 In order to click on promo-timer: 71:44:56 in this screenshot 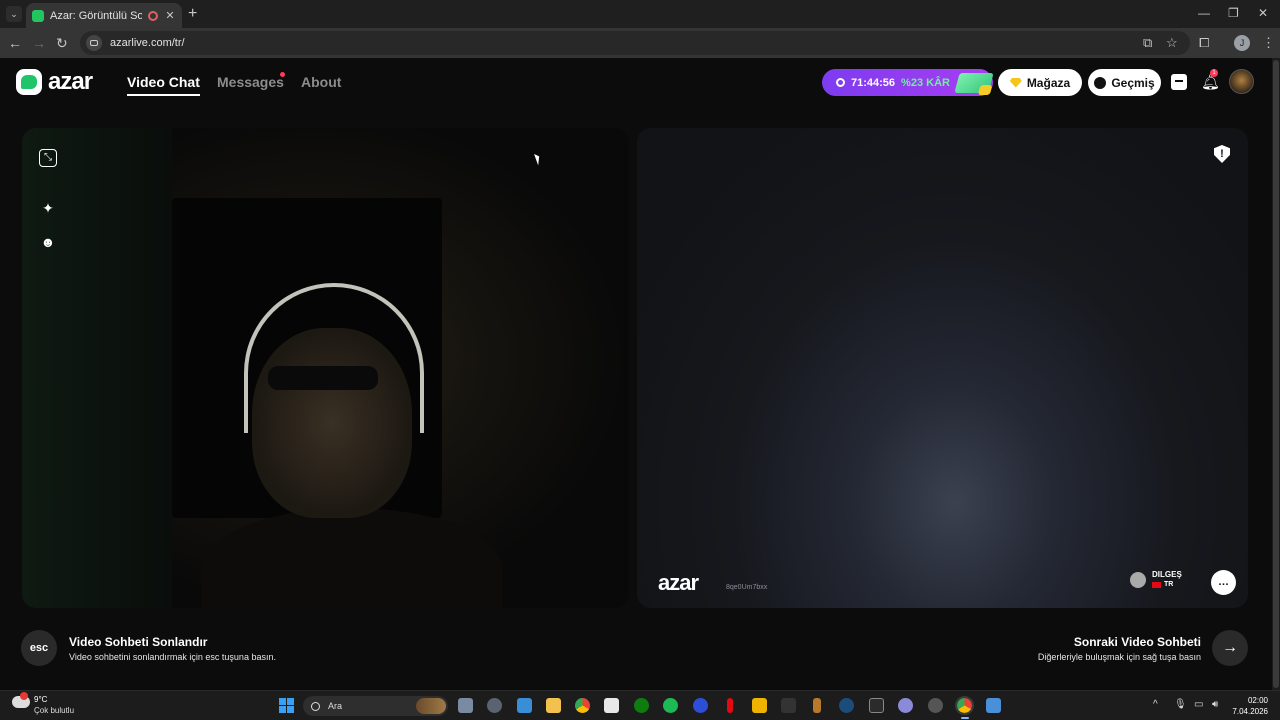, I will do `click(873, 82)`.